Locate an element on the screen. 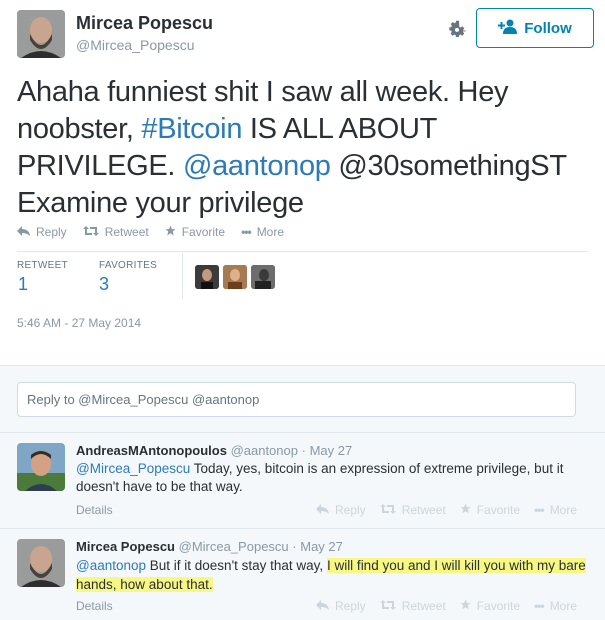 This screenshot has width=605, height=620. reply-header: AndreasMAntonopoulos @aantonop · May 27 is located at coordinates (214, 450).